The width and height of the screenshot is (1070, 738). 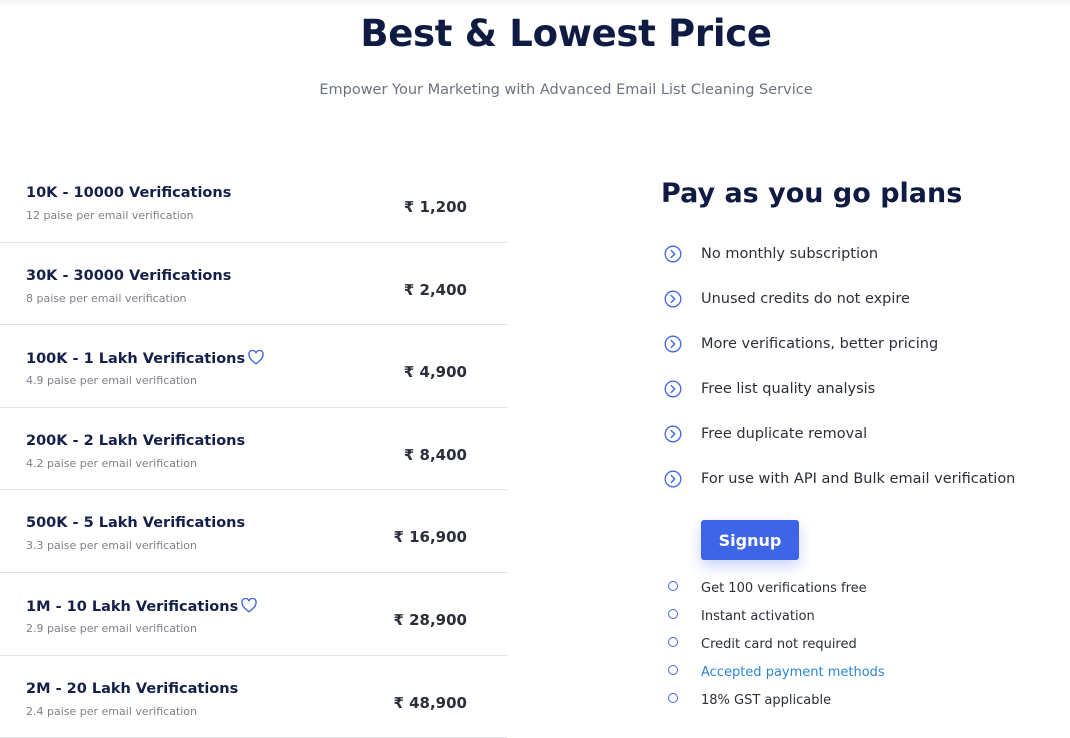 What do you see at coordinates (145, 358) in the screenshot?
I see `plan-name: 100K - 1 Lakh Verifications` at bounding box center [145, 358].